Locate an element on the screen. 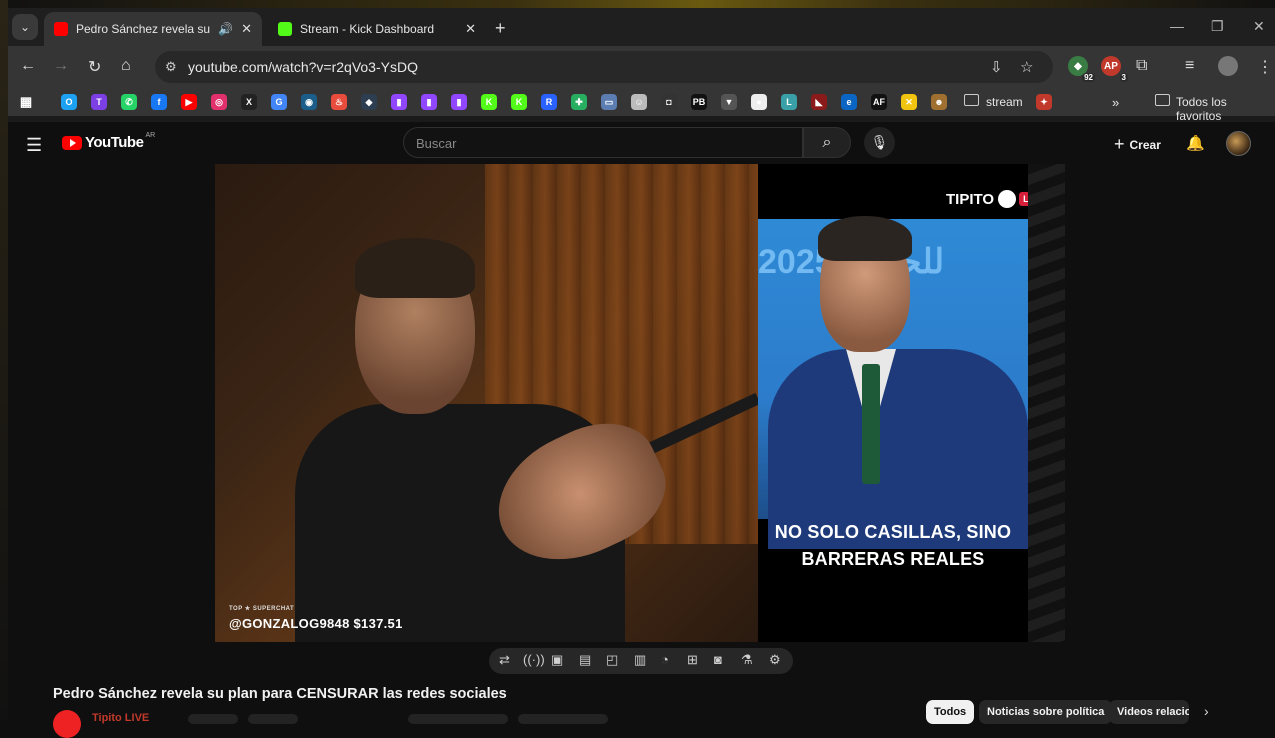  bookmark-wolf-icon: ▼ is located at coordinates (729, 102).